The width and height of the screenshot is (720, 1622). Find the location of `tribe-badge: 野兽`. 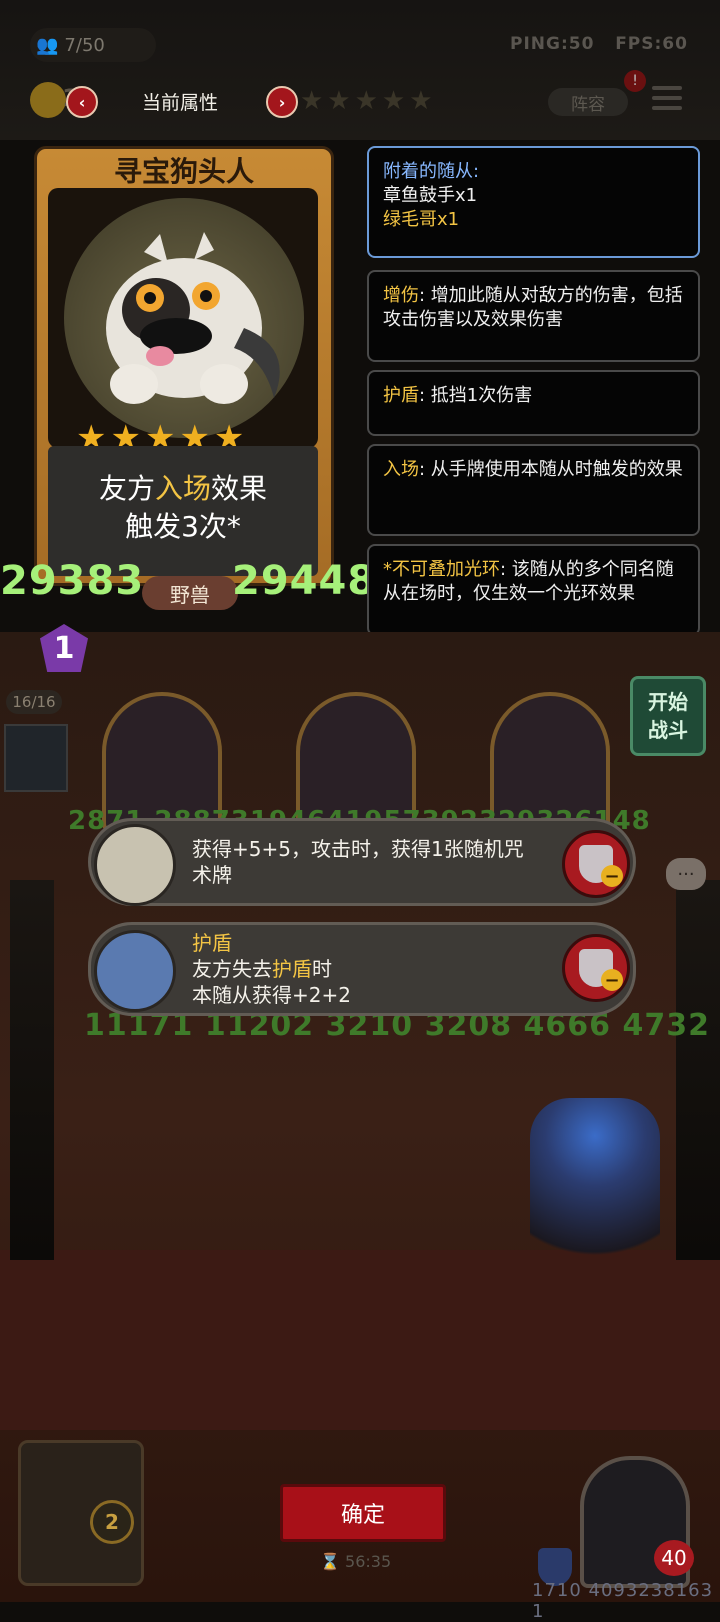

tribe-badge: 野兽 is located at coordinates (190, 593).